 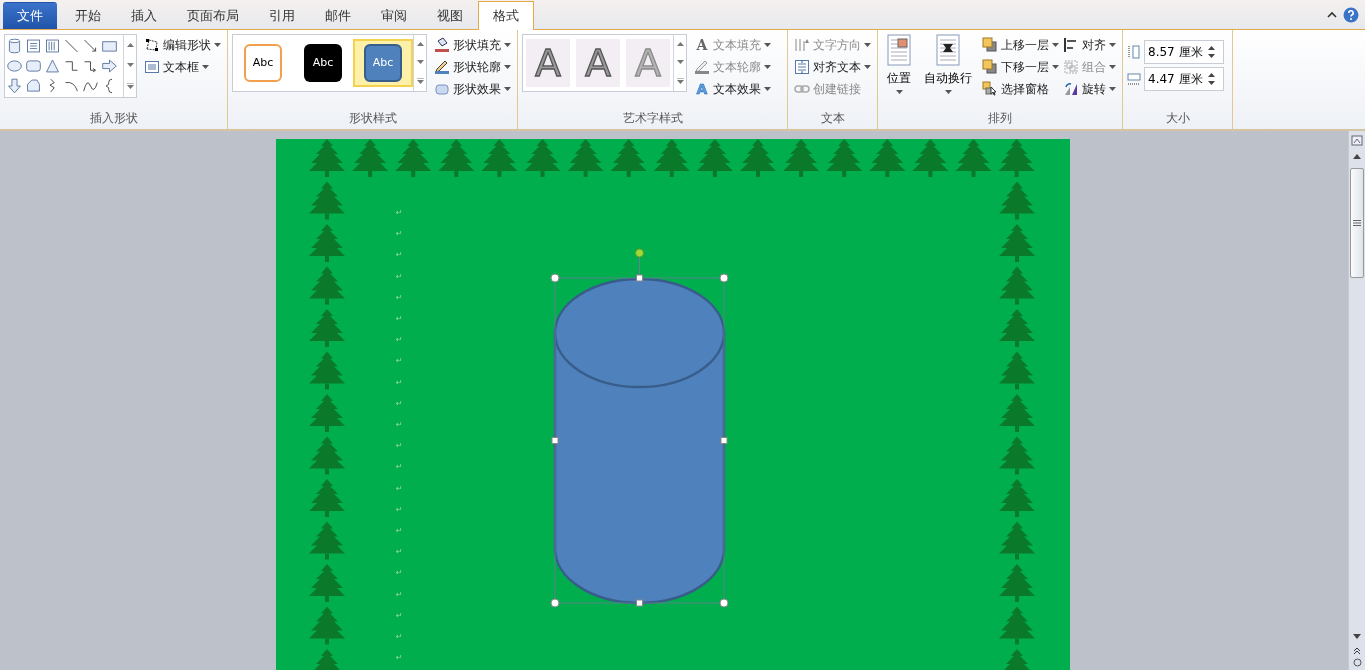 What do you see at coordinates (832, 67) in the screenshot?
I see `ribbon-command: 对齐文本` at bounding box center [832, 67].